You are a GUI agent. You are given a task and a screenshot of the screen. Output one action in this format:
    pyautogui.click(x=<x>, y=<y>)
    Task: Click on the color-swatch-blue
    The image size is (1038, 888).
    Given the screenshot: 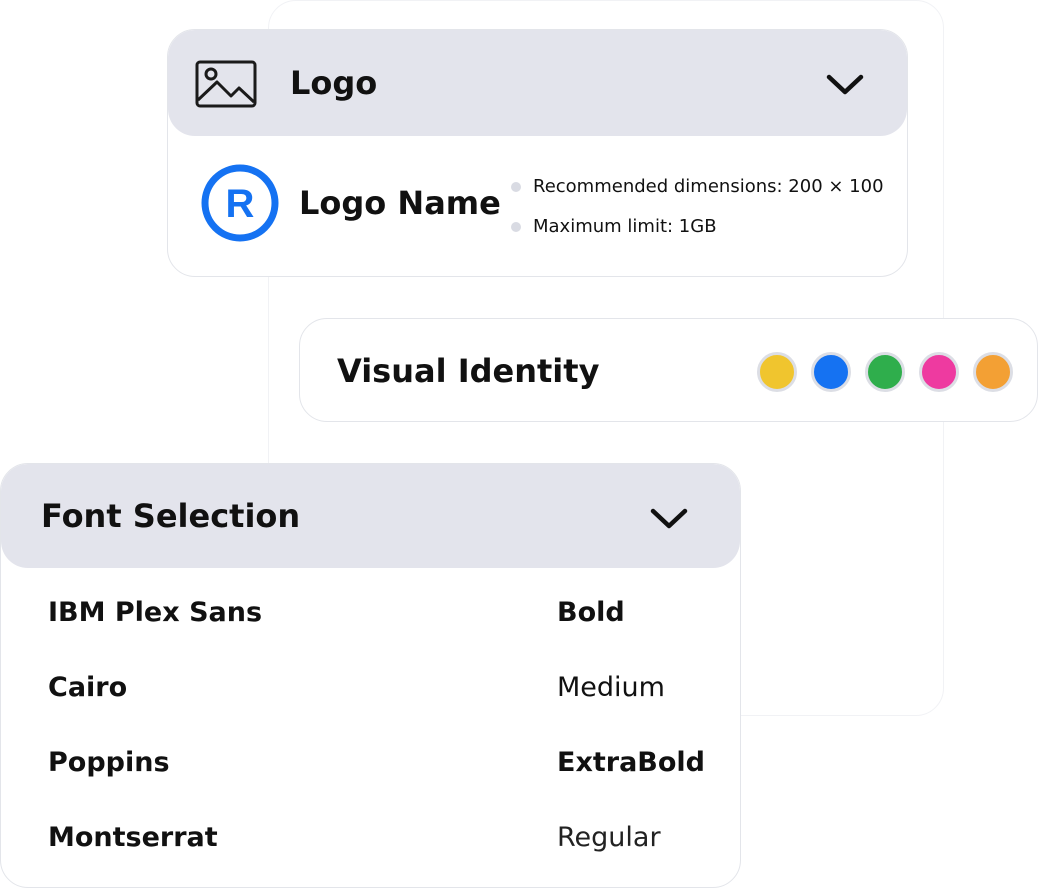 What is the action you would take?
    pyautogui.click(x=831, y=372)
    